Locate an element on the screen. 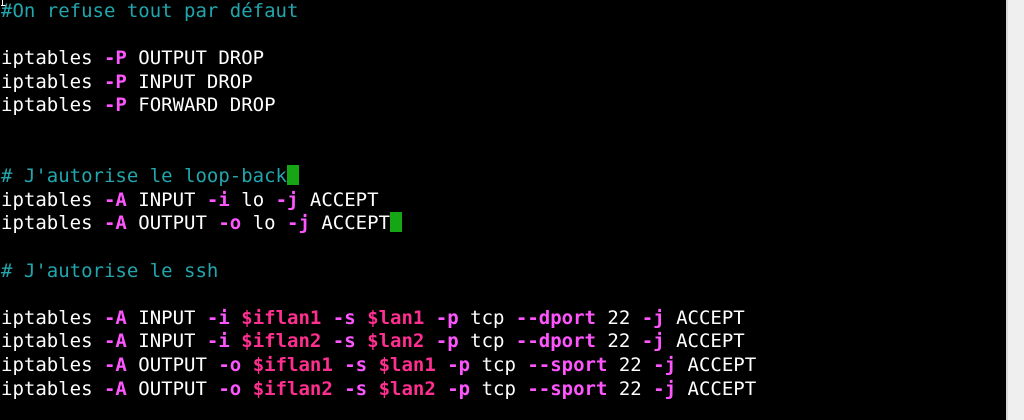 This screenshot has width=1024, height=420. code-line: iptables -A INPUT -i lo -j ACCEPT is located at coordinates (378, 201).